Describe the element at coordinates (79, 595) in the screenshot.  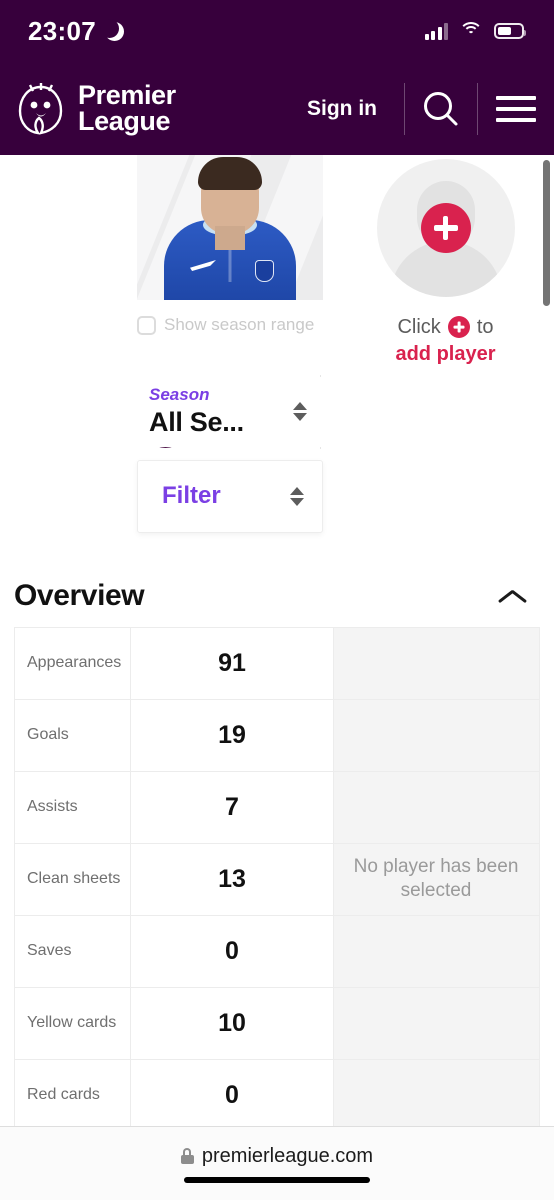
I see `page-title: Overview` at that location.